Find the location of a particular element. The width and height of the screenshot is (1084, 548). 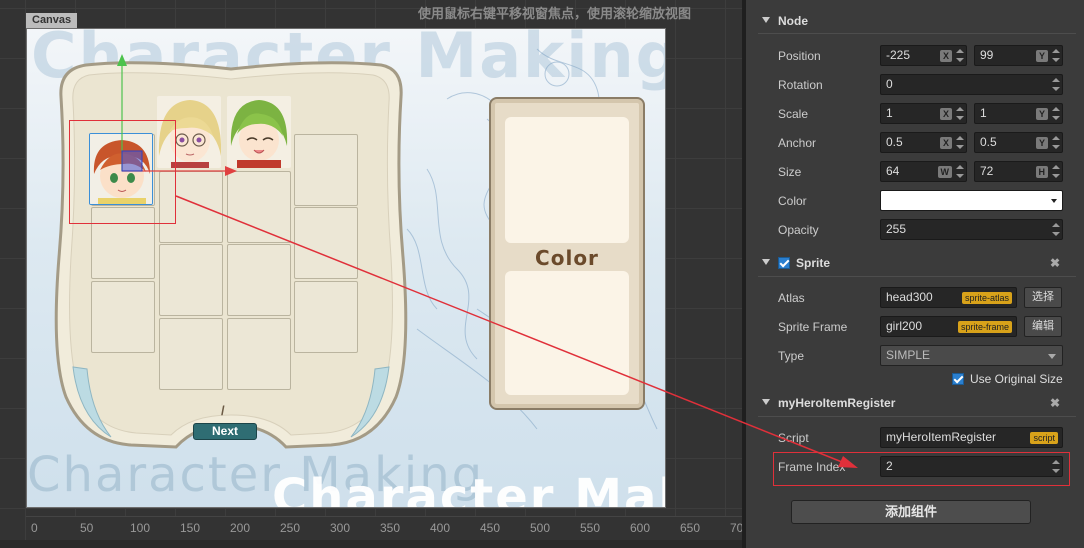

scale-y-field: 1Y is located at coordinates (1018, 113).